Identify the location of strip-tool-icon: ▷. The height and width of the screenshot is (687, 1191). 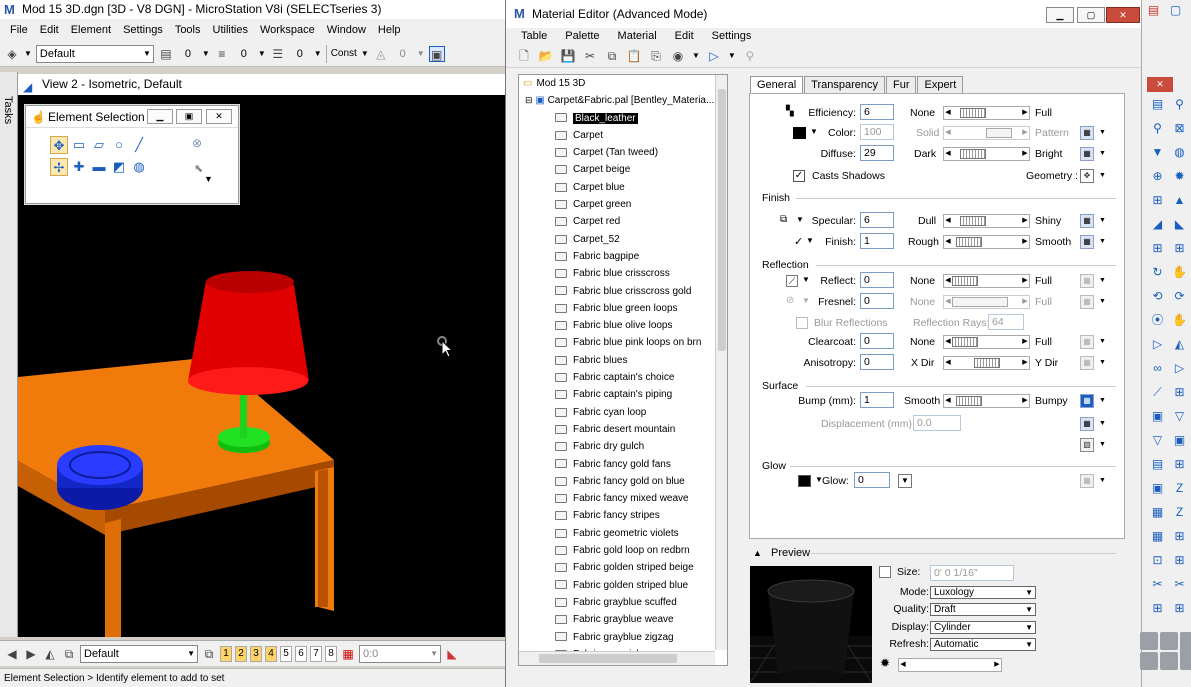
(1157, 344).